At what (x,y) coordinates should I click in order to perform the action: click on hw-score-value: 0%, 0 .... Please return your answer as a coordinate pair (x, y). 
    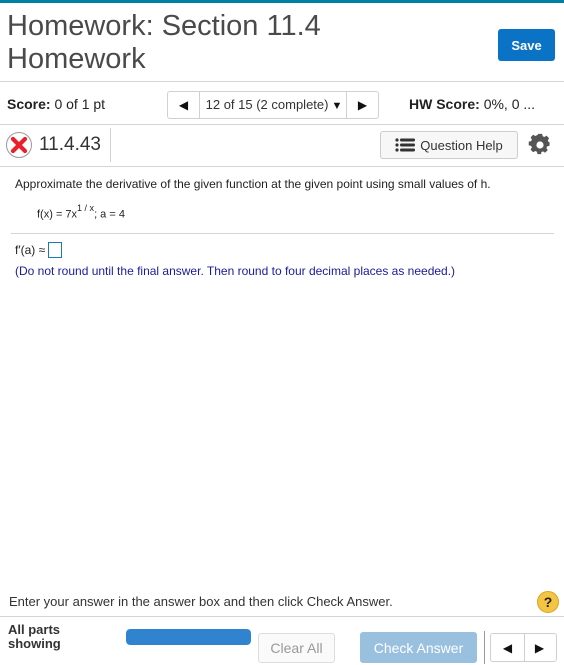
    Looking at the image, I should click on (509, 104).